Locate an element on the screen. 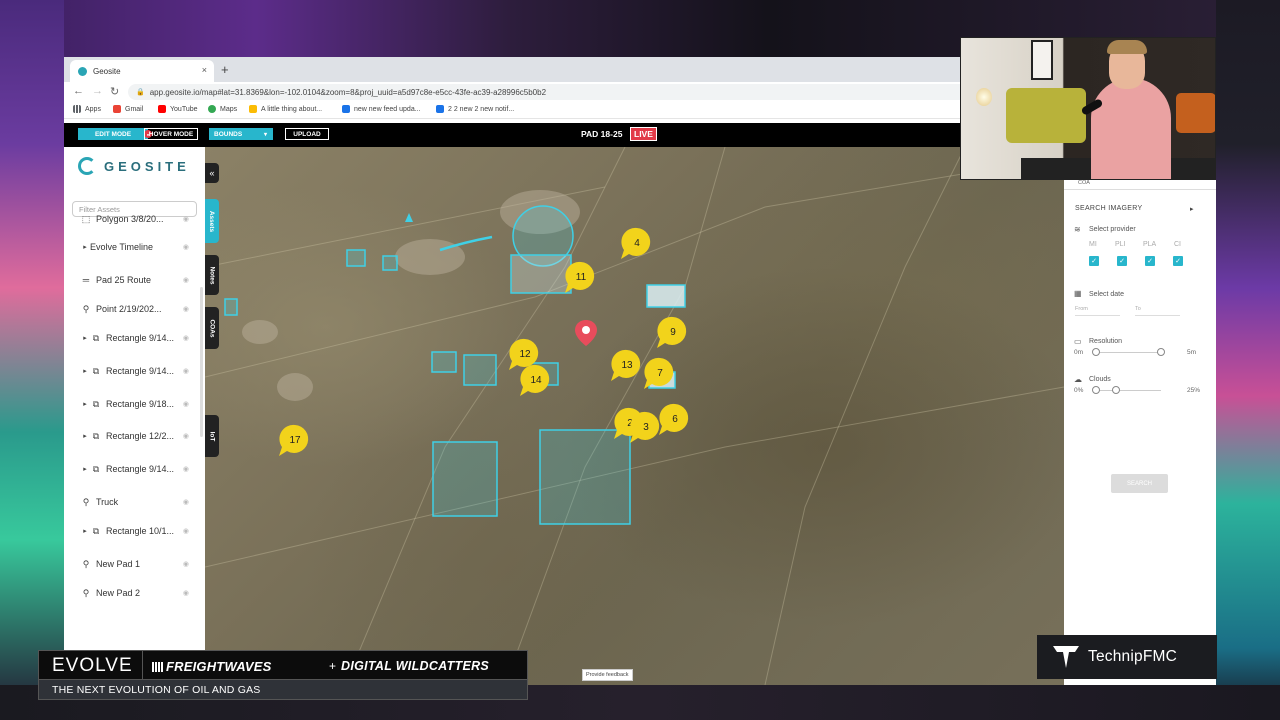  new-tab-button: + is located at coordinates (225, 69).